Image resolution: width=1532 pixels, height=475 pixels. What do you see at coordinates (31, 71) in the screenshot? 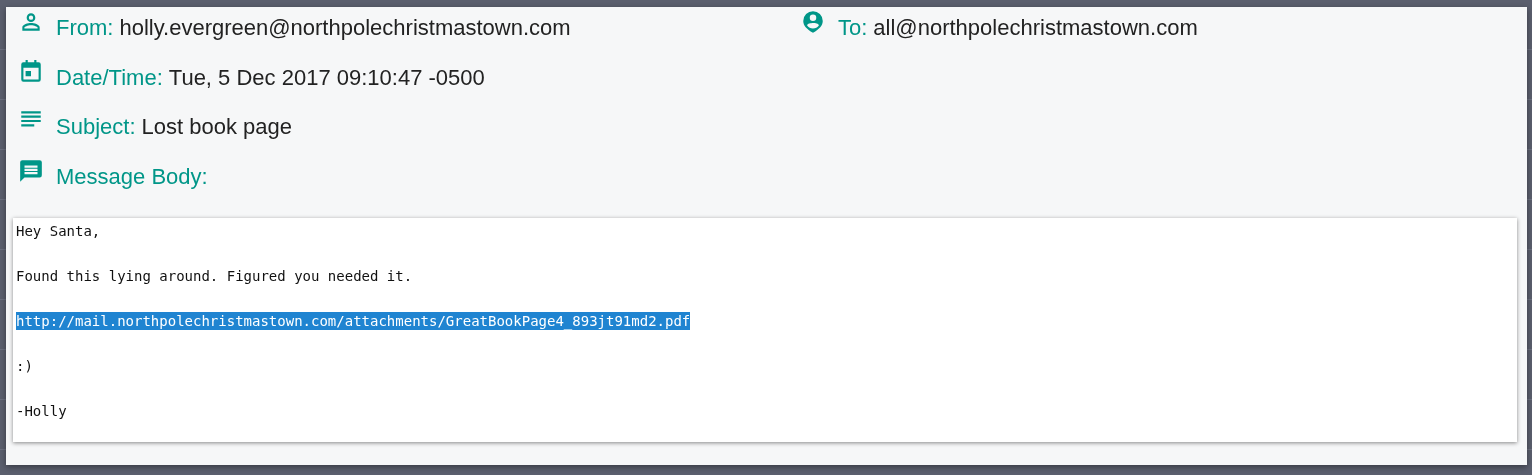
I see `calendar-icon` at bounding box center [31, 71].